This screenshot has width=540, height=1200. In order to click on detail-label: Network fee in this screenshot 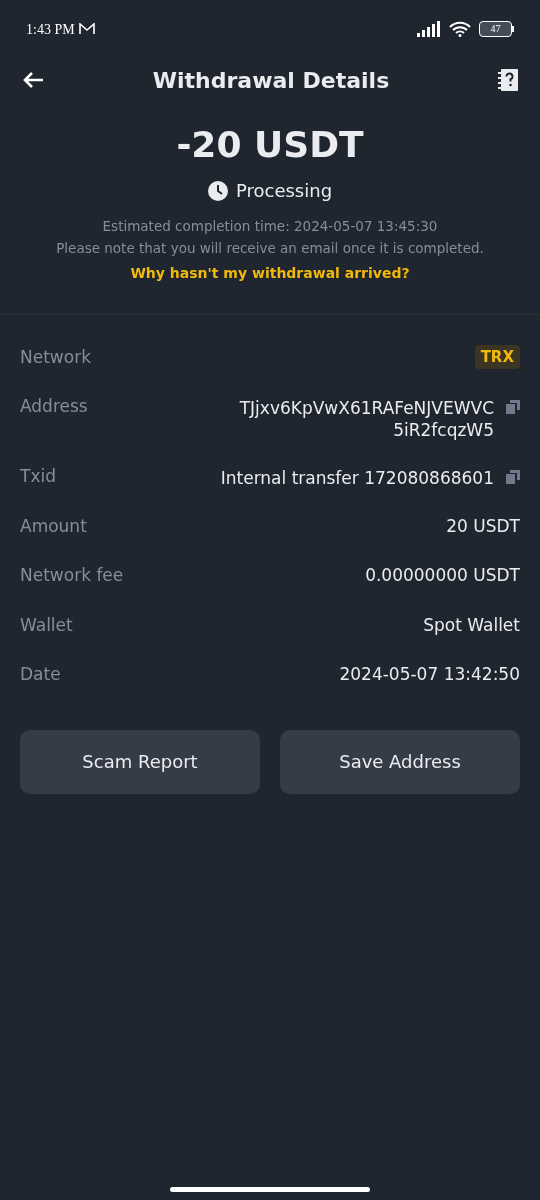, I will do `click(72, 575)`.